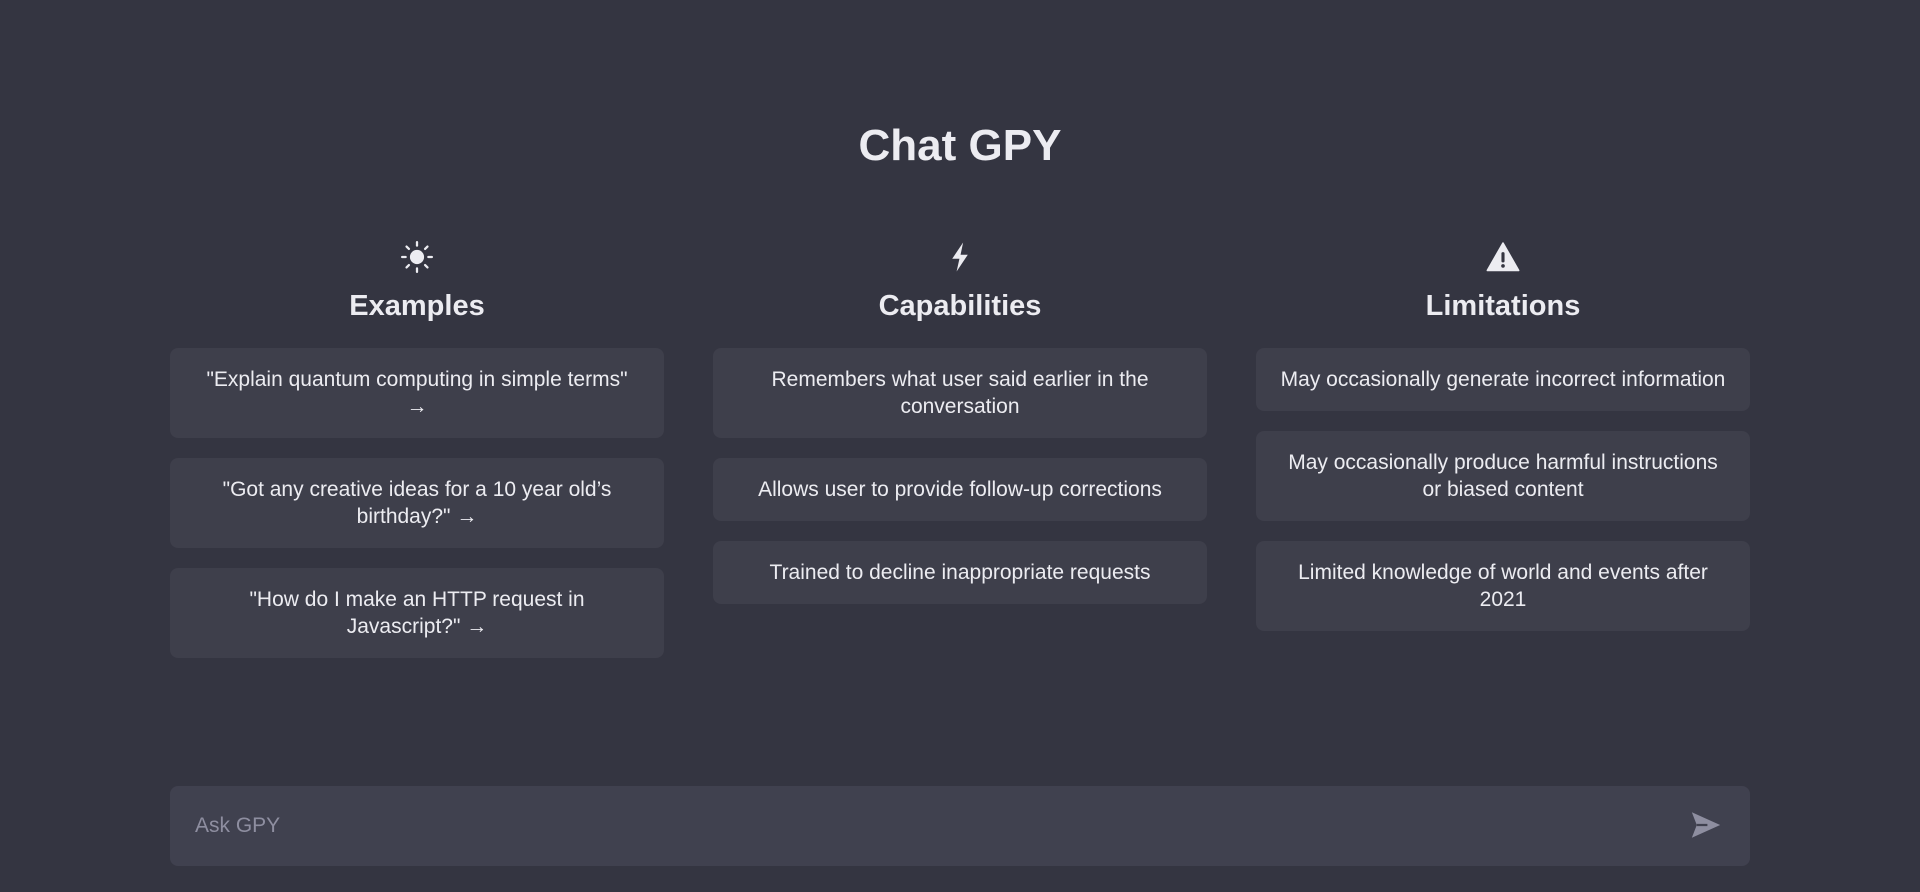 Image resolution: width=1920 pixels, height=892 pixels. Describe the element at coordinates (1503, 306) in the screenshot. I see `limitations-heading: Limitations` at that location.